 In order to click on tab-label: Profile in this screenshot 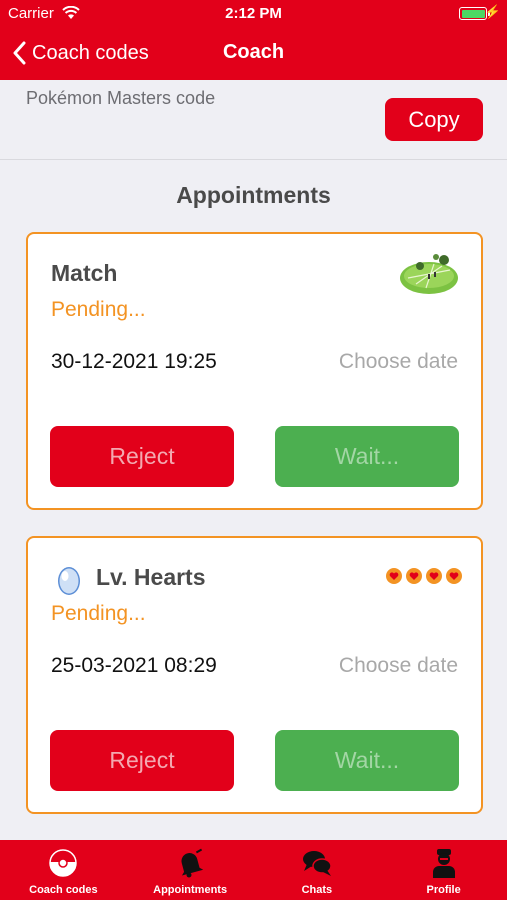, I will do `click(443, 890)`.